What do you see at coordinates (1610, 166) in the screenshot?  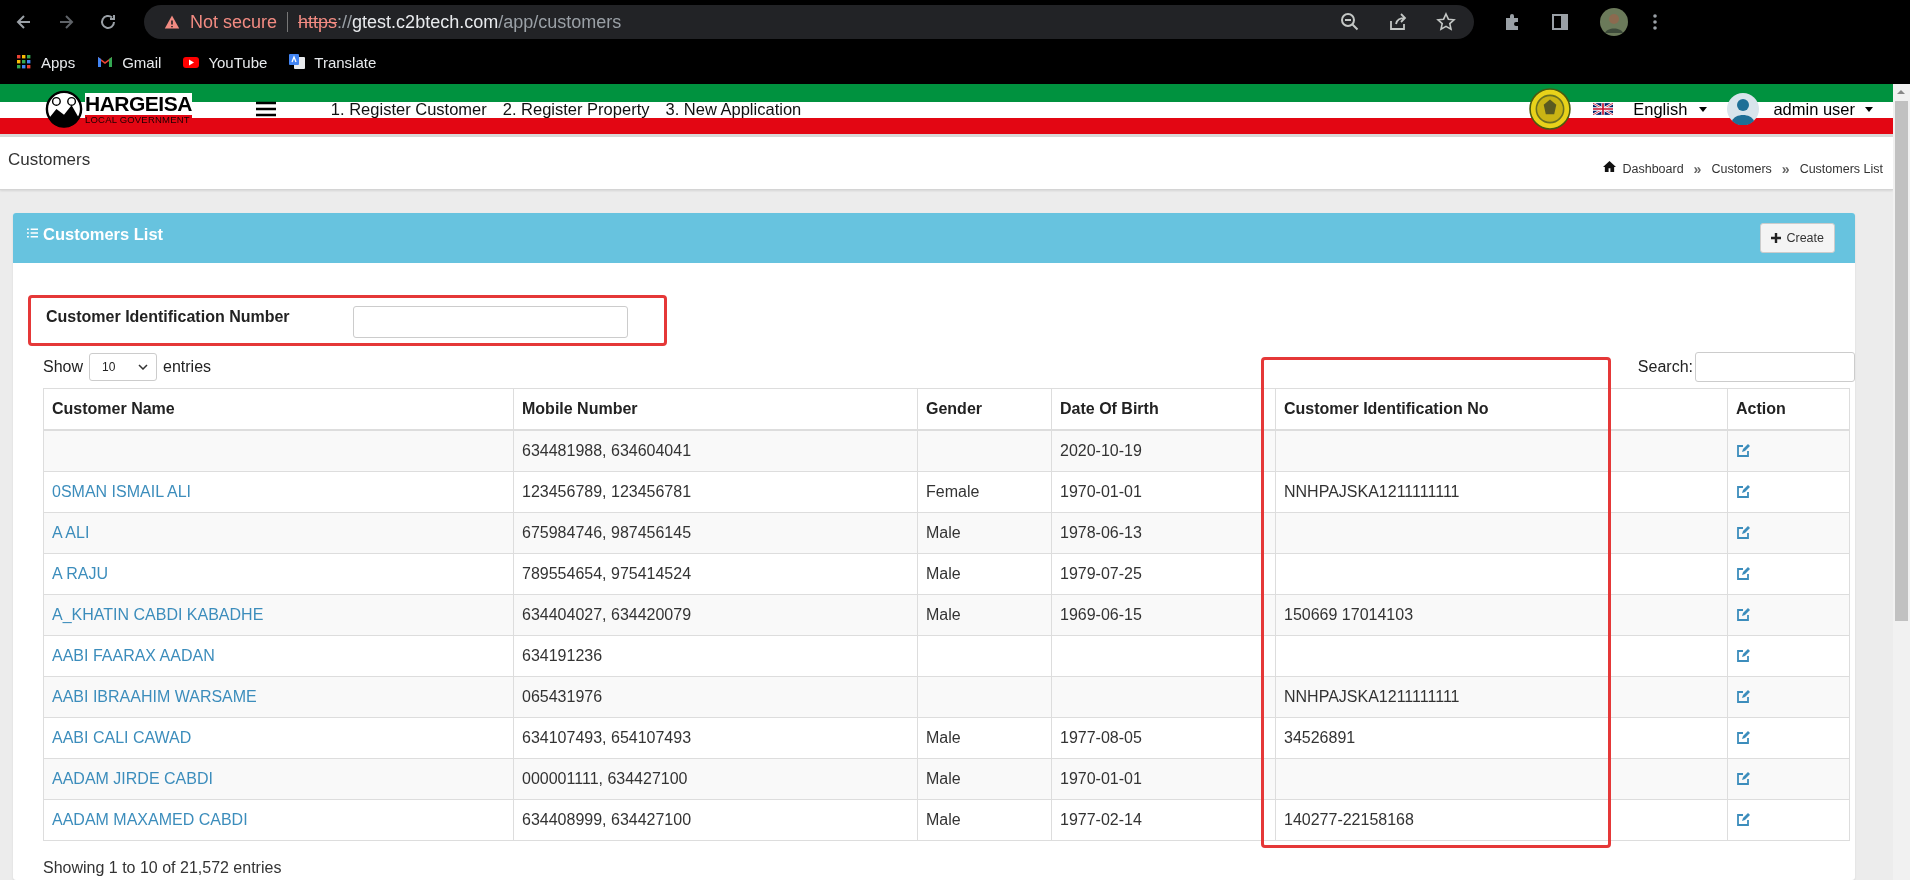 I see `home-icon` at bounding box center [1610, 166].